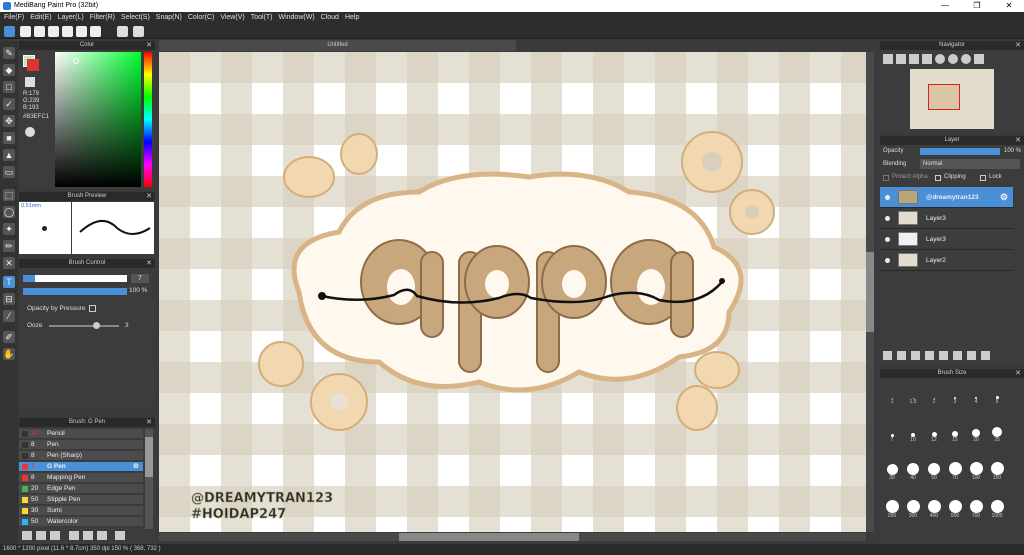  I want to click on navigator-thumbnail, so click(952, 99).